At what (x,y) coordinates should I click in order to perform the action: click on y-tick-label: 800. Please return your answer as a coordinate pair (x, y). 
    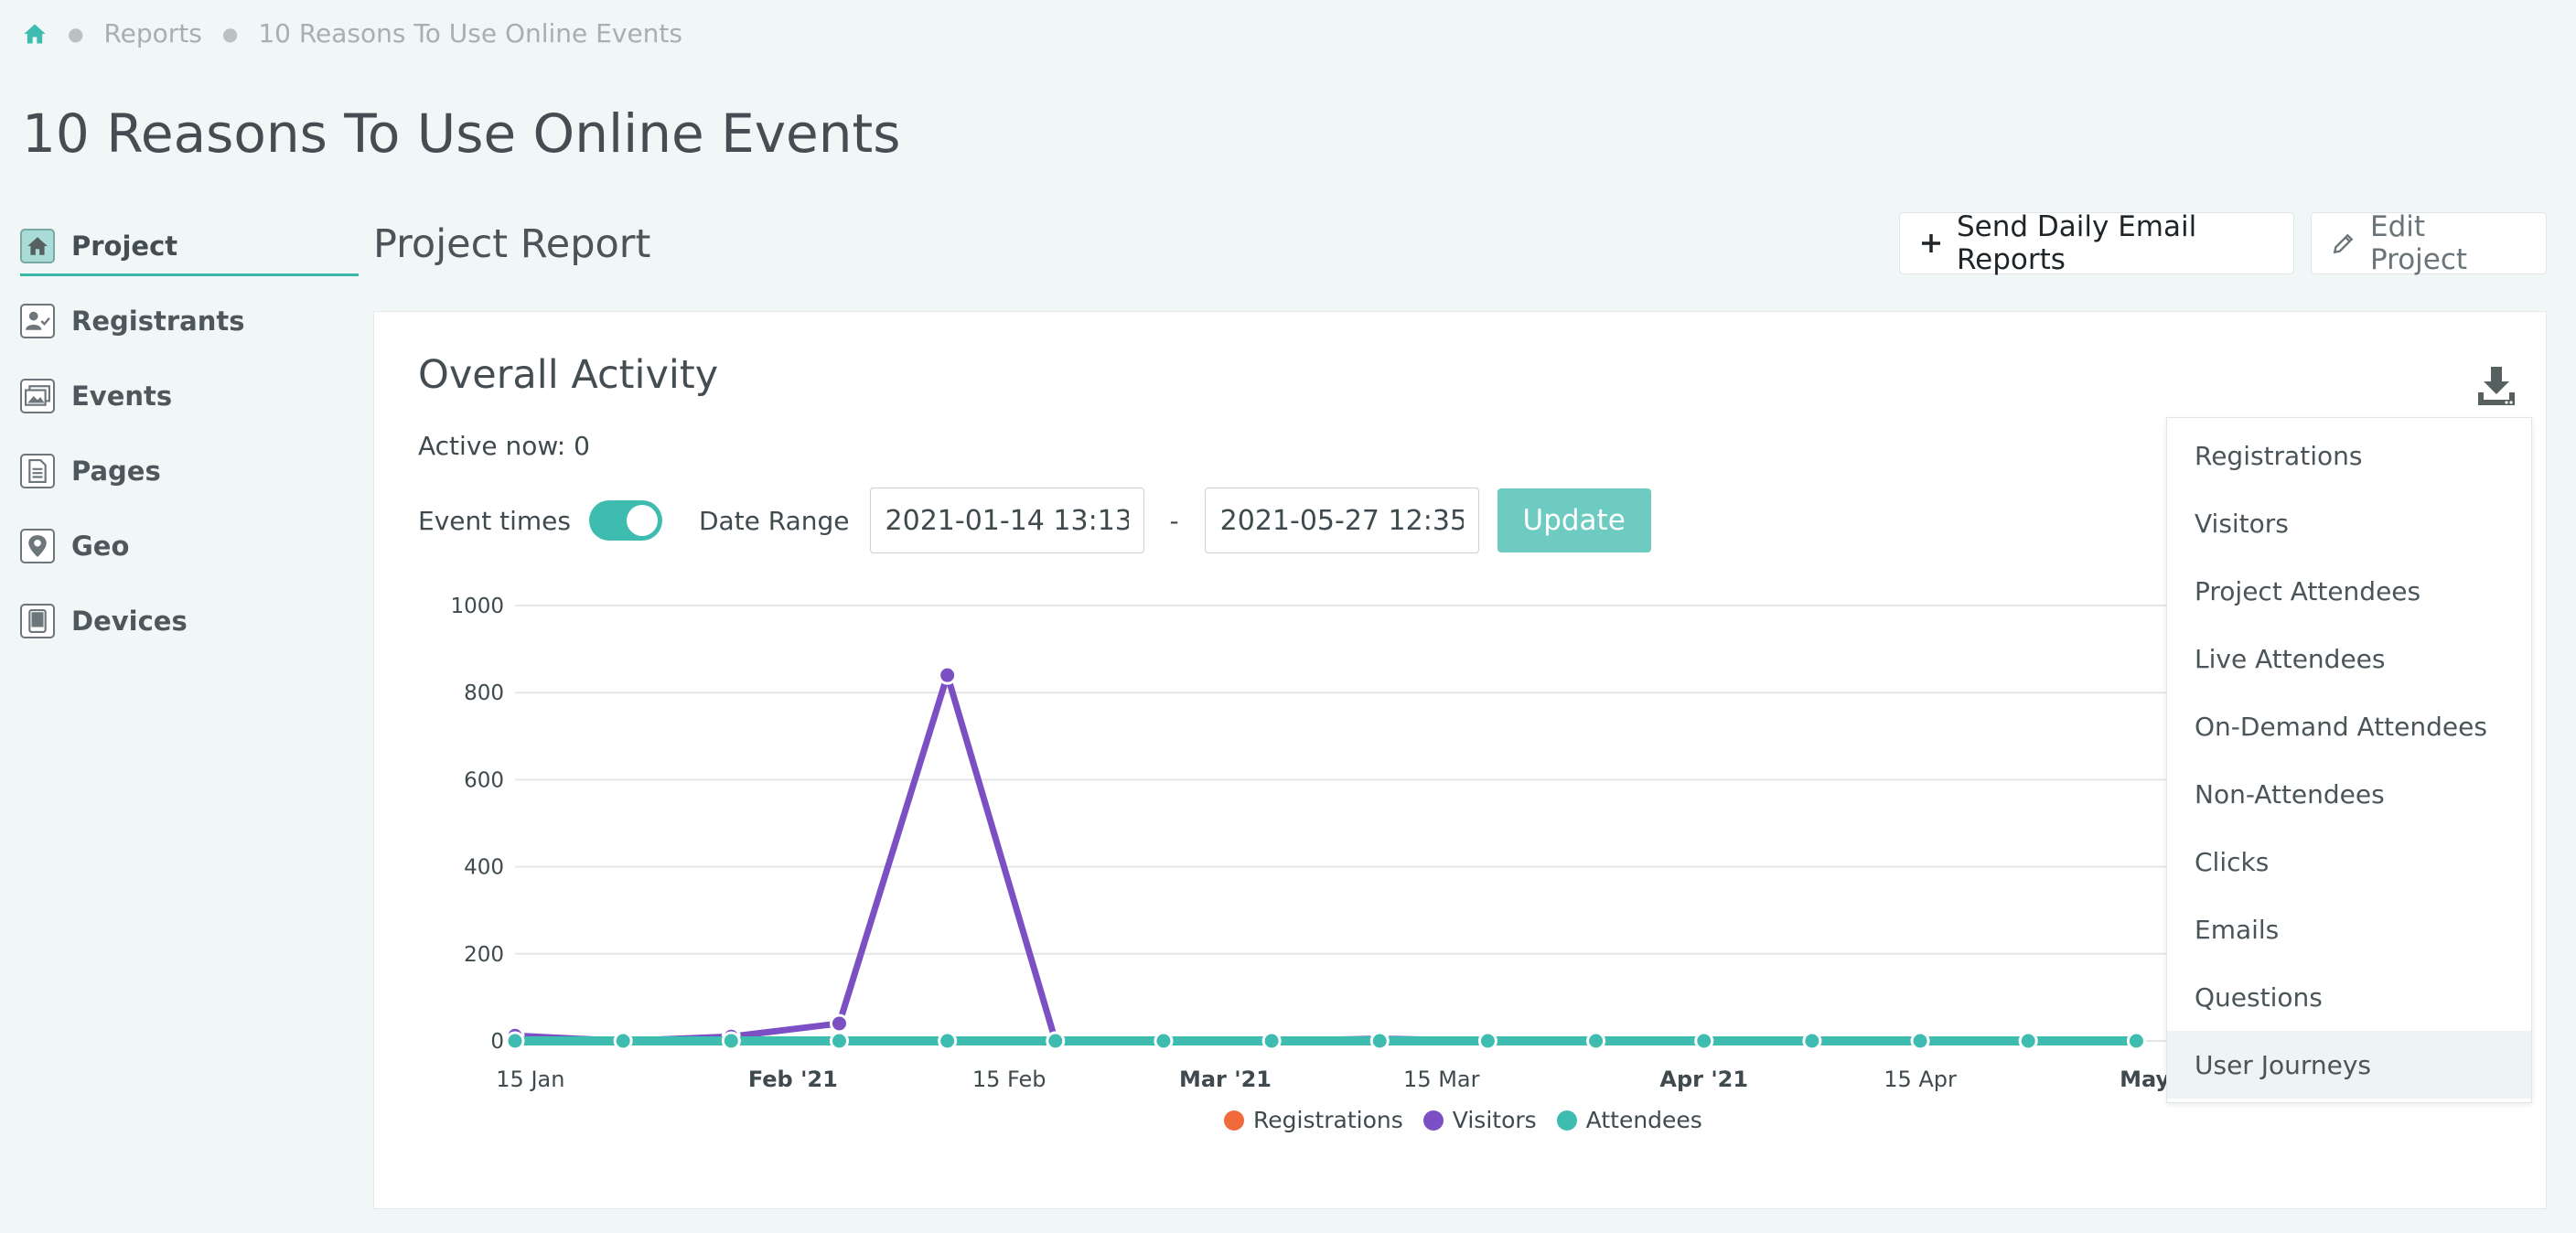
    Looking at the image, I should click on (484, 693).